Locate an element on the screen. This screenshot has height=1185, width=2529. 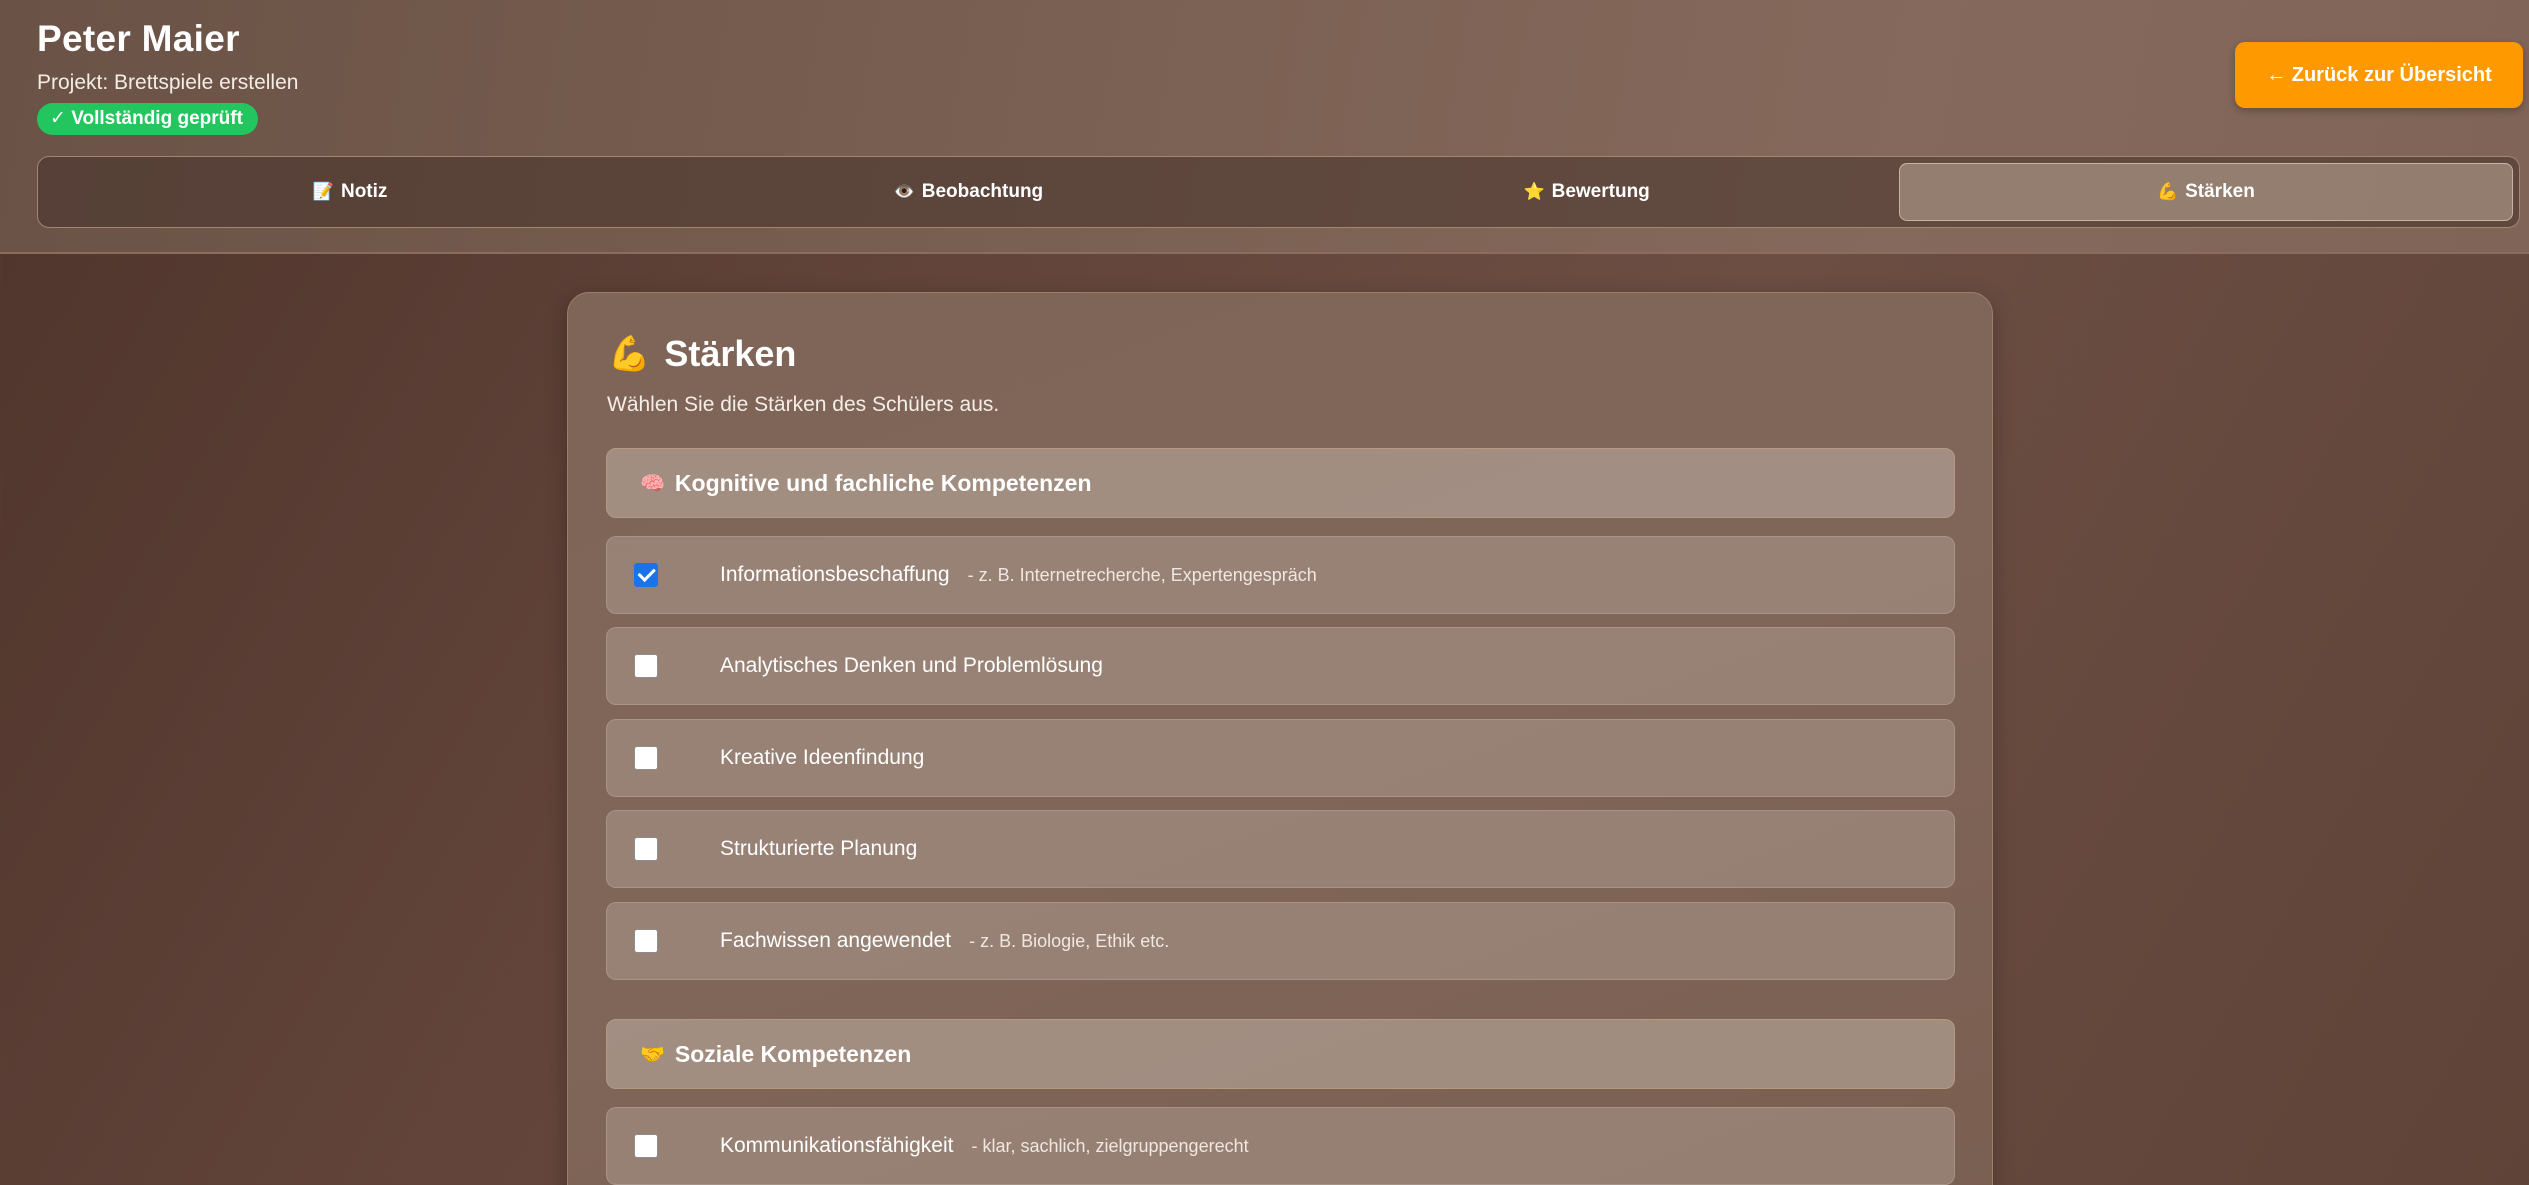
option-label: Kommunikationsfähigkeit is located at coordinates (837, 1145).